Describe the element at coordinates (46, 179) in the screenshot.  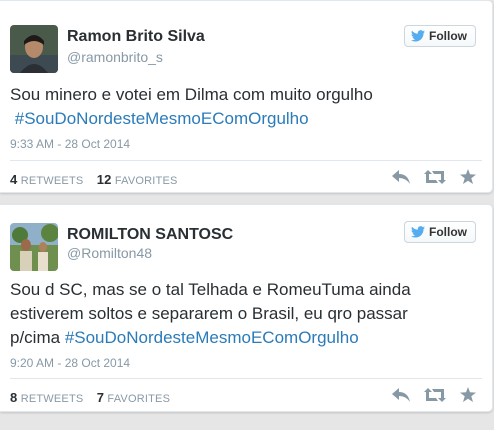
I see `retweet-count: 4 retweets` at that location.